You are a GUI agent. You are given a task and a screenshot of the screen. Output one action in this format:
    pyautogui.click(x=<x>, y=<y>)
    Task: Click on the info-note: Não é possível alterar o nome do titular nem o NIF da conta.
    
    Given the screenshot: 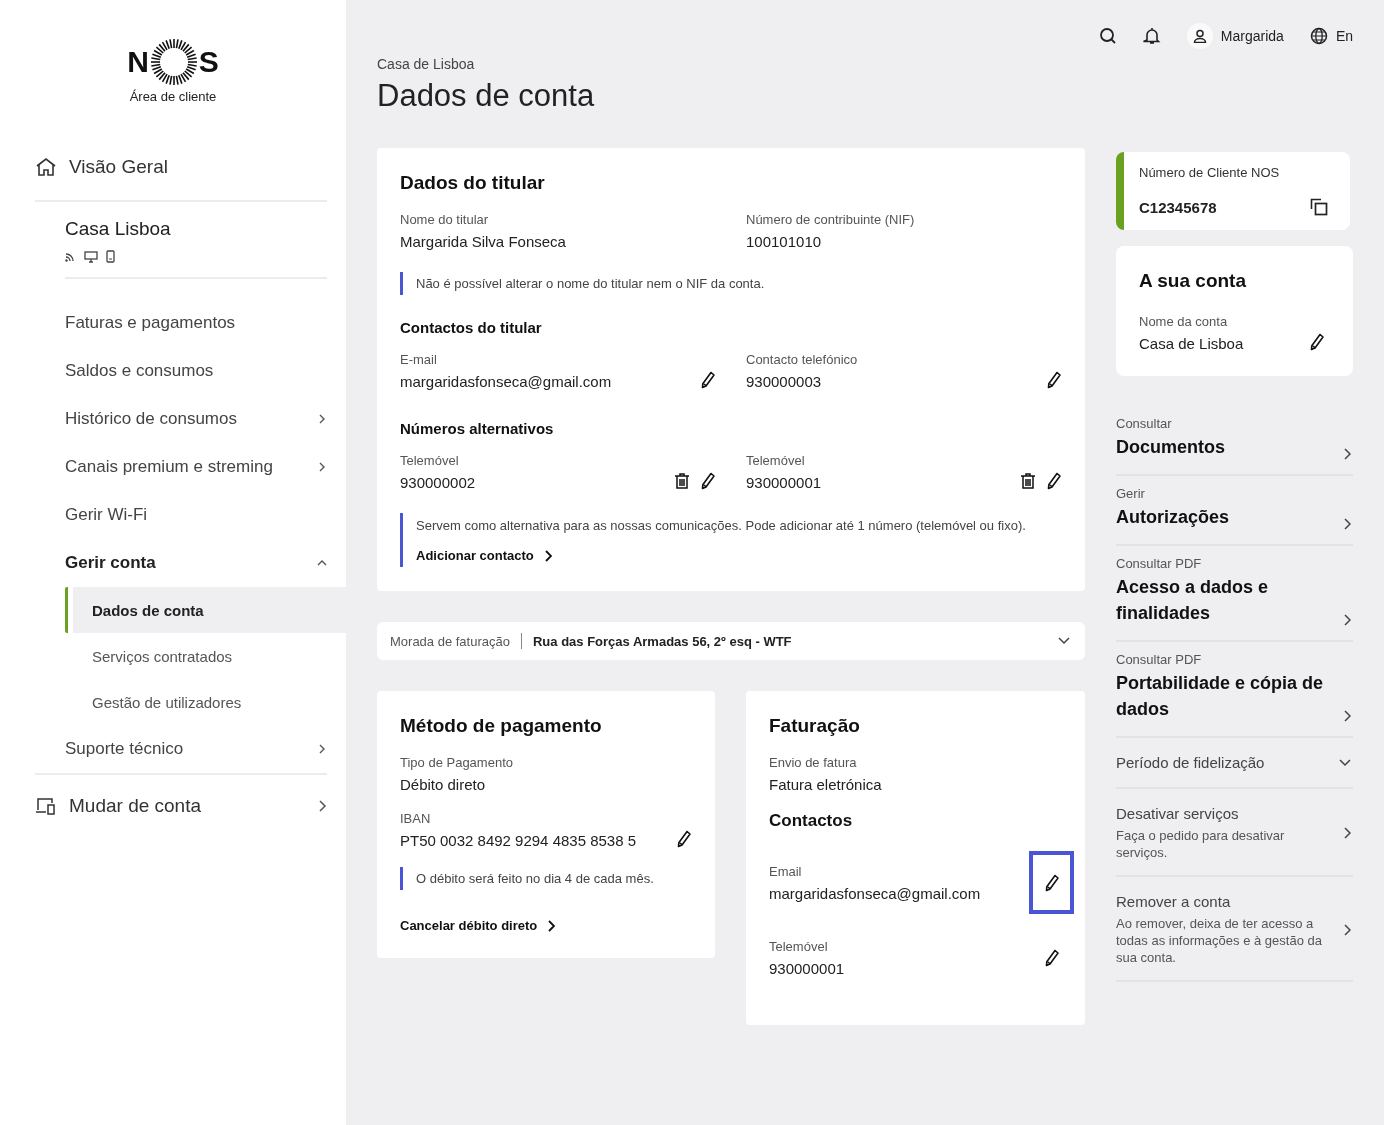 What is the action you would take?
    pyautogui.click(x=731, y=283)
    